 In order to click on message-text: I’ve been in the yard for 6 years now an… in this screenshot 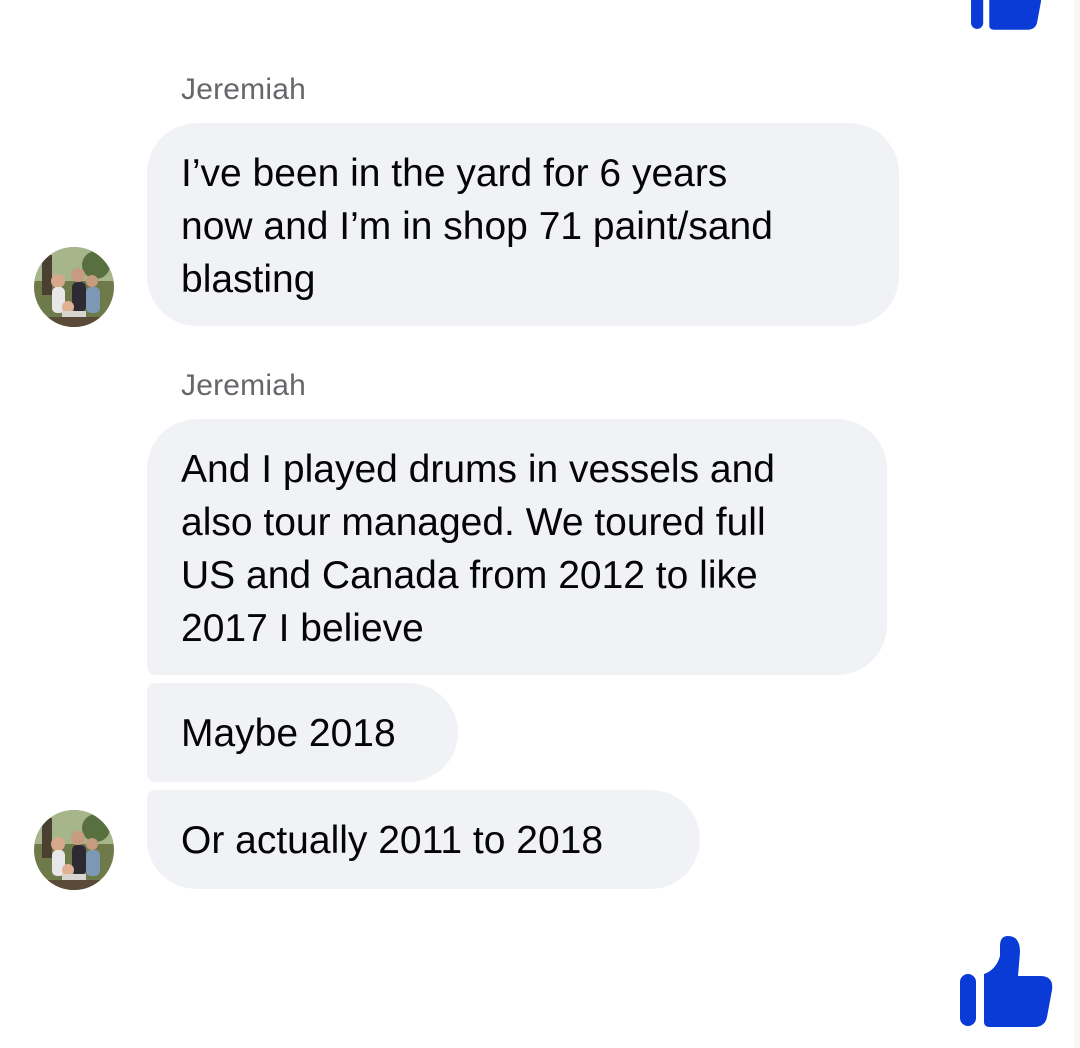, I will do `click(477, 226)`.